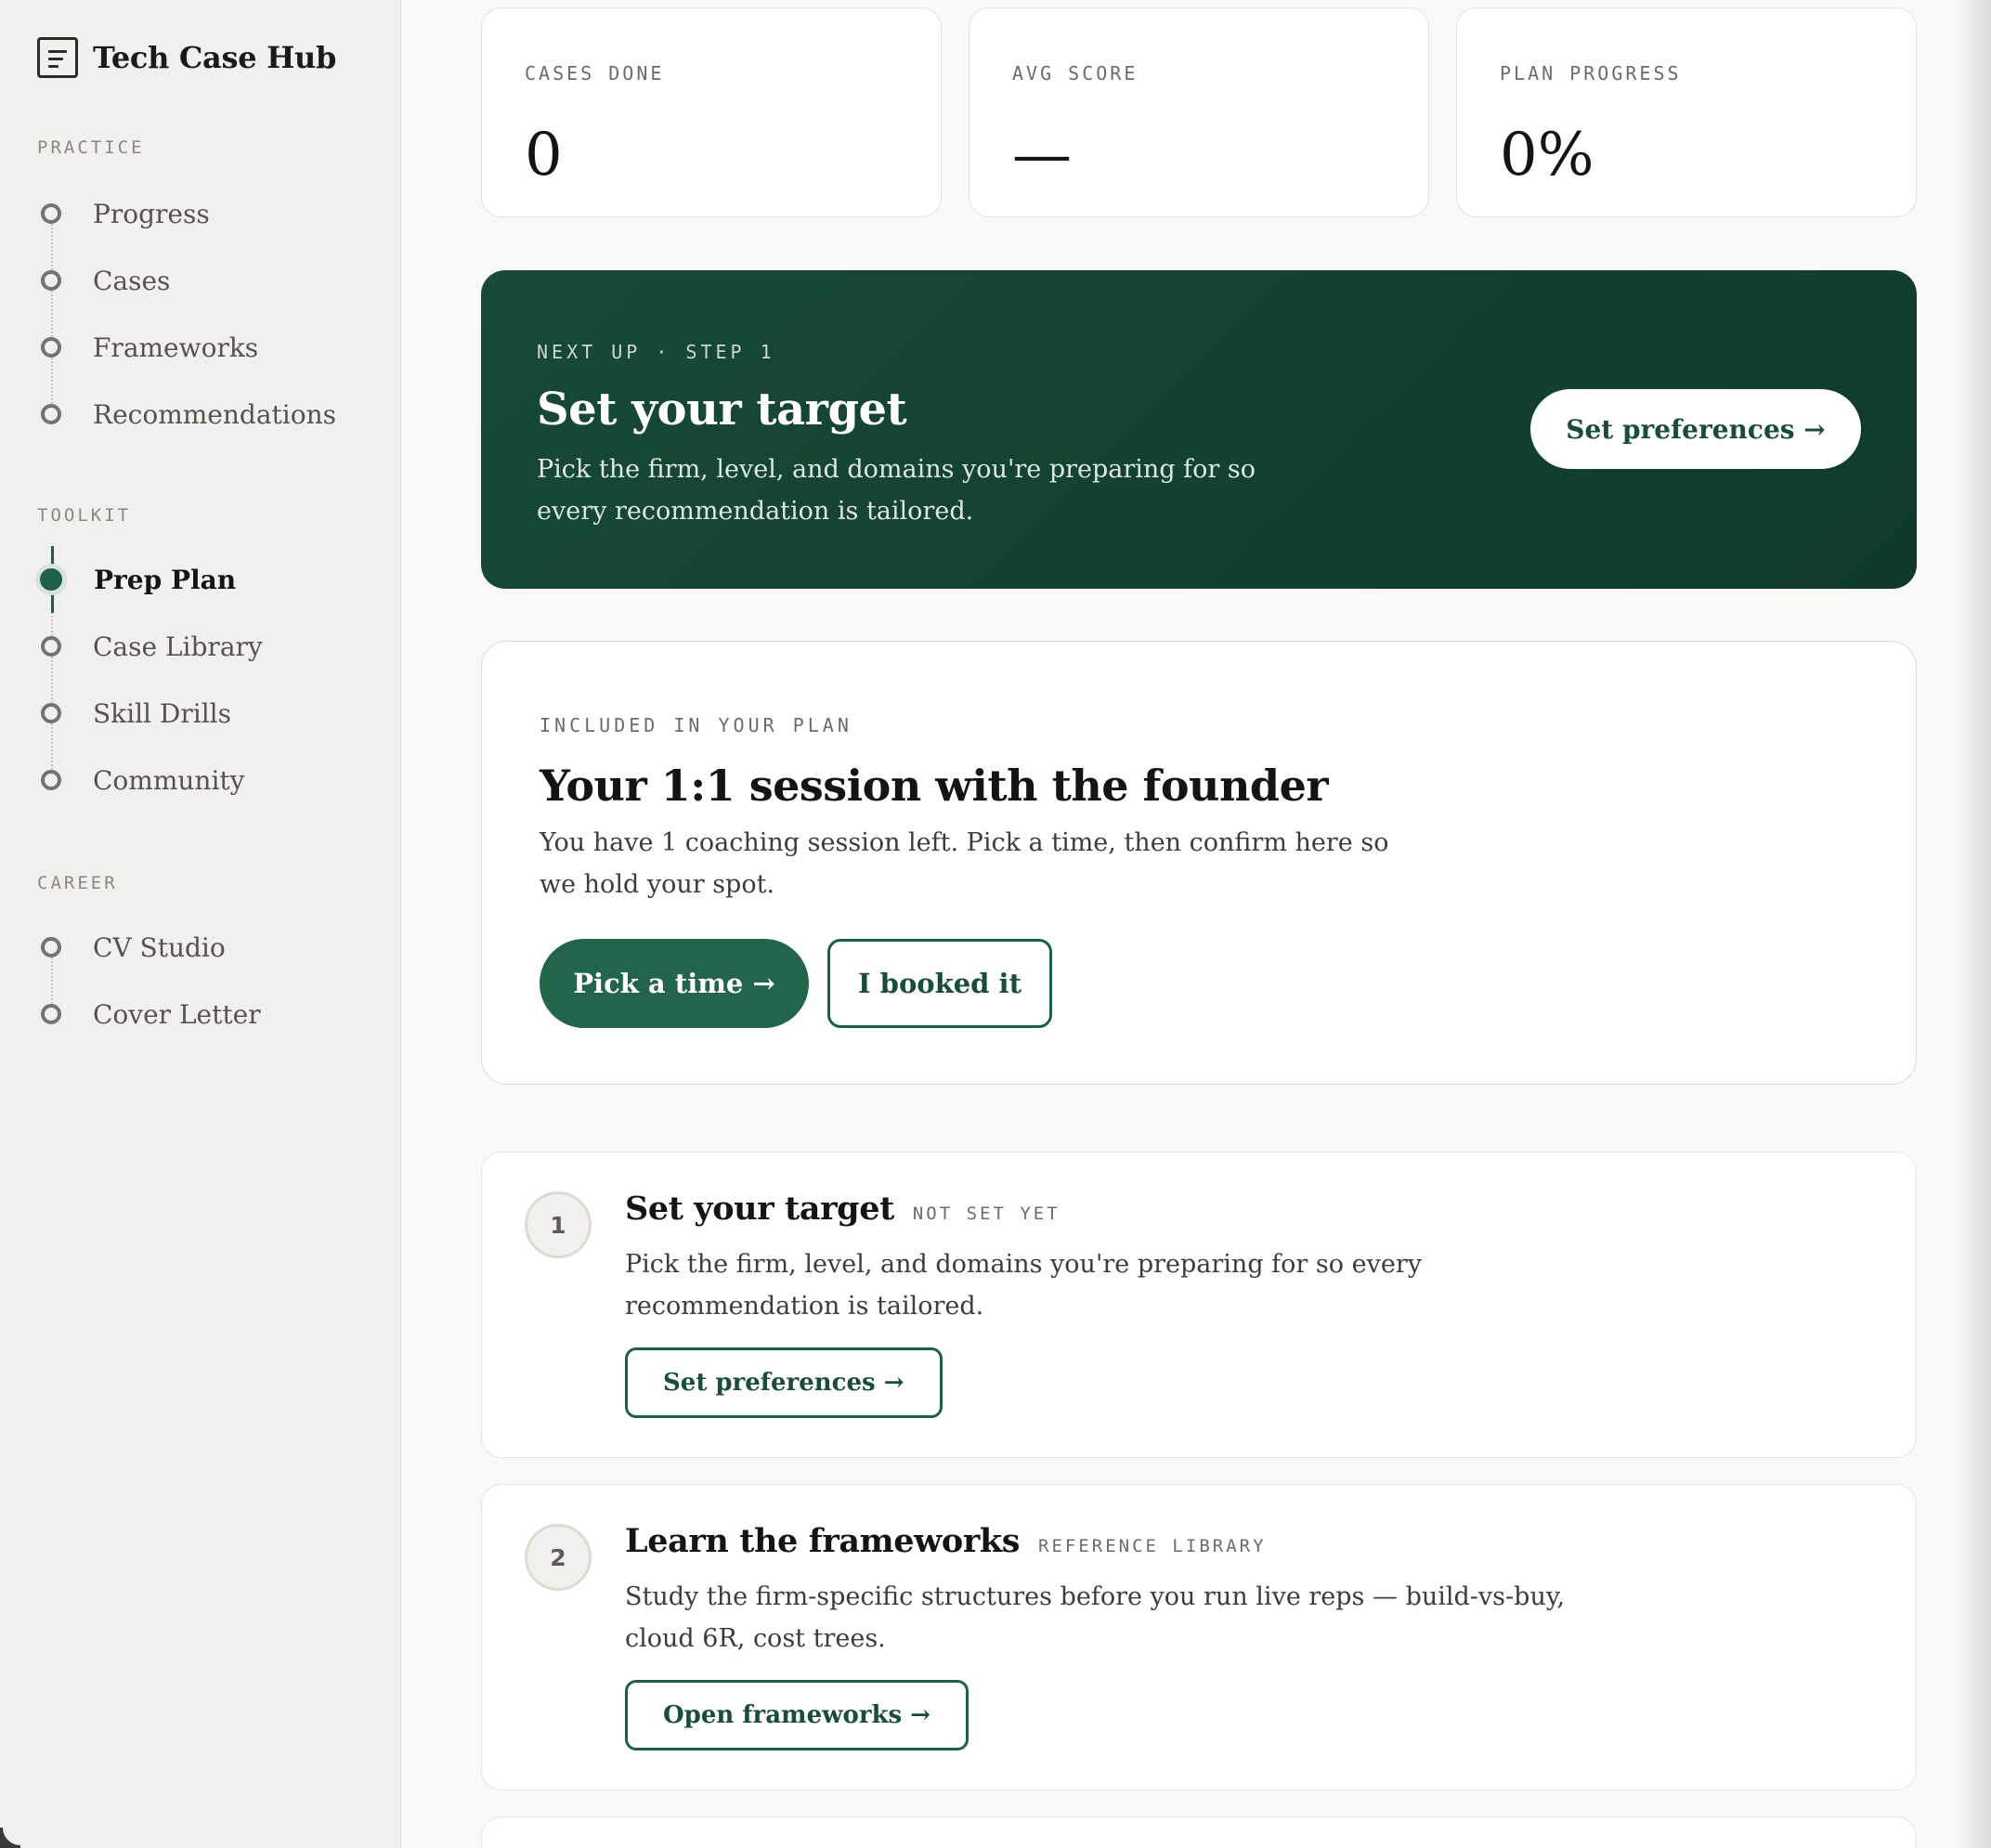  Describe the element at coordinates (1972, 924) in the screenshot. I see `page-edge-shadow` at that location.